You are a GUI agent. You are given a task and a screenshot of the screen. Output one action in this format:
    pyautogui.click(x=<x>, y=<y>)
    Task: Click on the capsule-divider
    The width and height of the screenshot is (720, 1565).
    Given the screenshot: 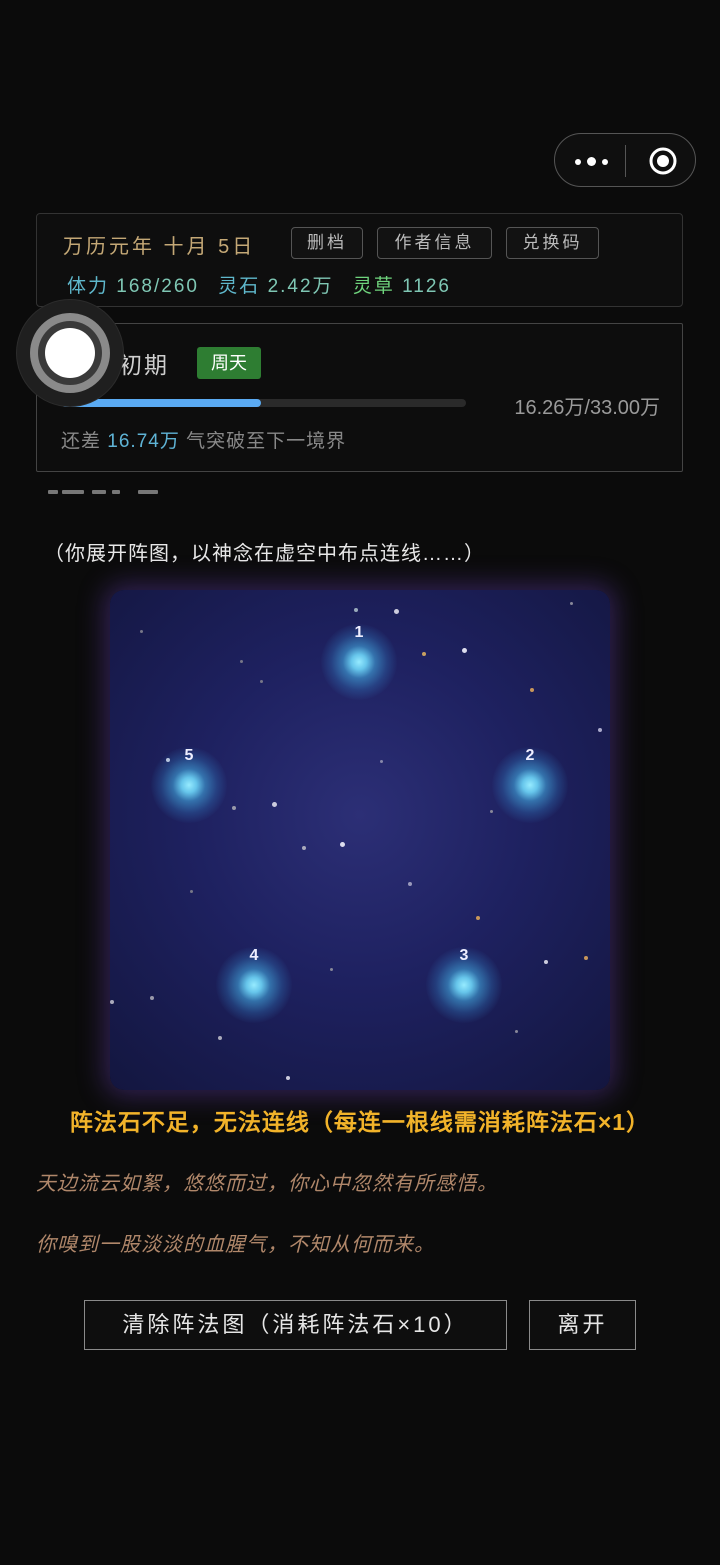 What is the action you would take?
    pyautogui.click(x=625, y=161)
    